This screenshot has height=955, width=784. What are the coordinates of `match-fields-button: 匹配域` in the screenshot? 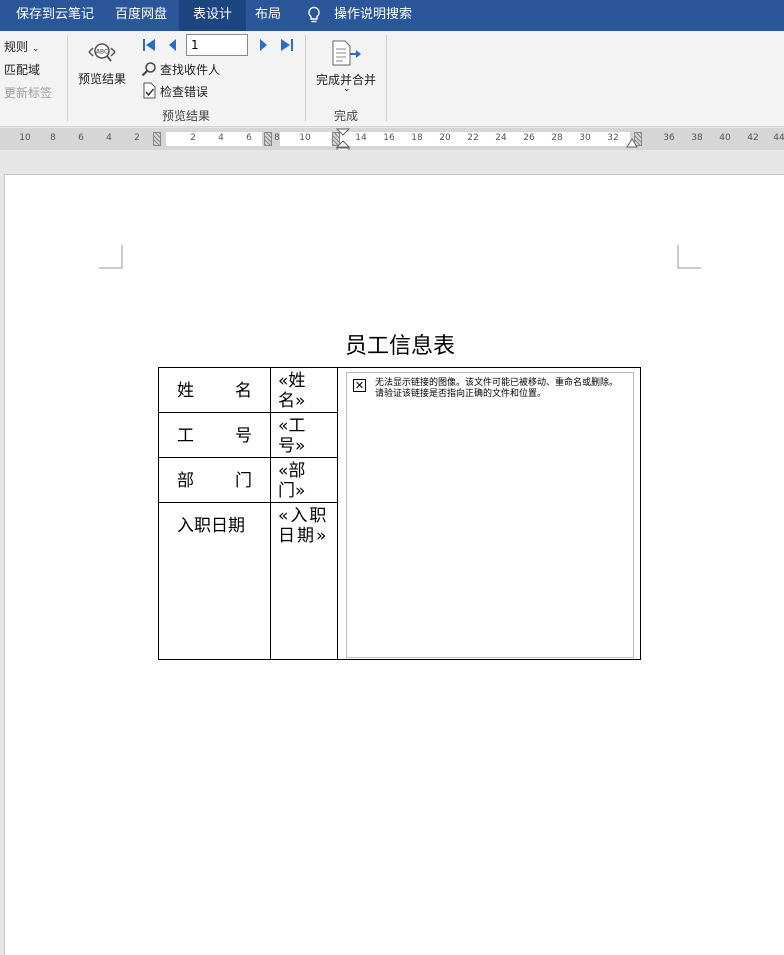 It's located at (22, 69).